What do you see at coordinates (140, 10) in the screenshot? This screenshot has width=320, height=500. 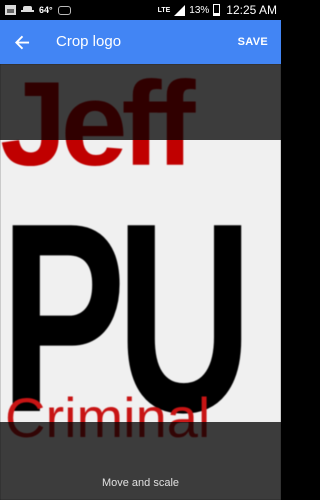 I see `status-bar: 64° LTE 13% 12:25 AM` at bounding box center [140, 10].